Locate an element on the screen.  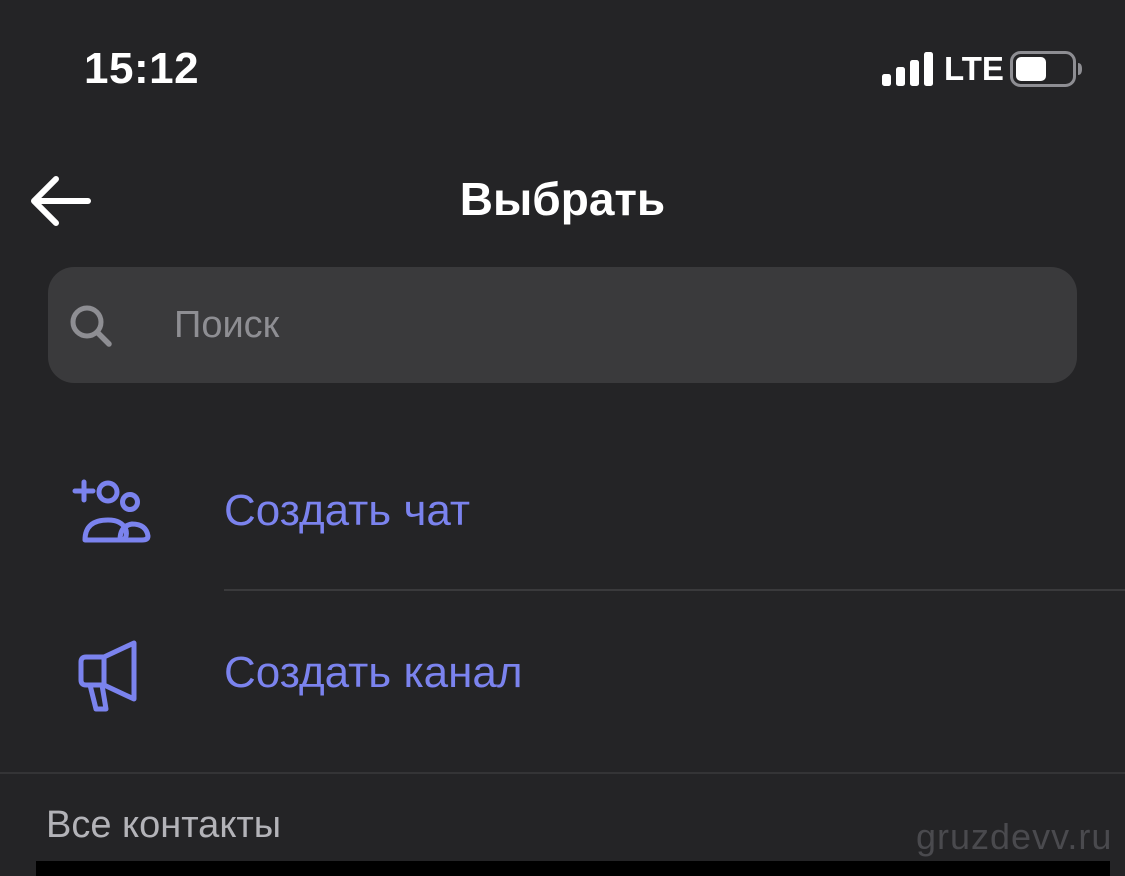
watermark: gruzdevv.ru is located at coordinates (1014, 836).